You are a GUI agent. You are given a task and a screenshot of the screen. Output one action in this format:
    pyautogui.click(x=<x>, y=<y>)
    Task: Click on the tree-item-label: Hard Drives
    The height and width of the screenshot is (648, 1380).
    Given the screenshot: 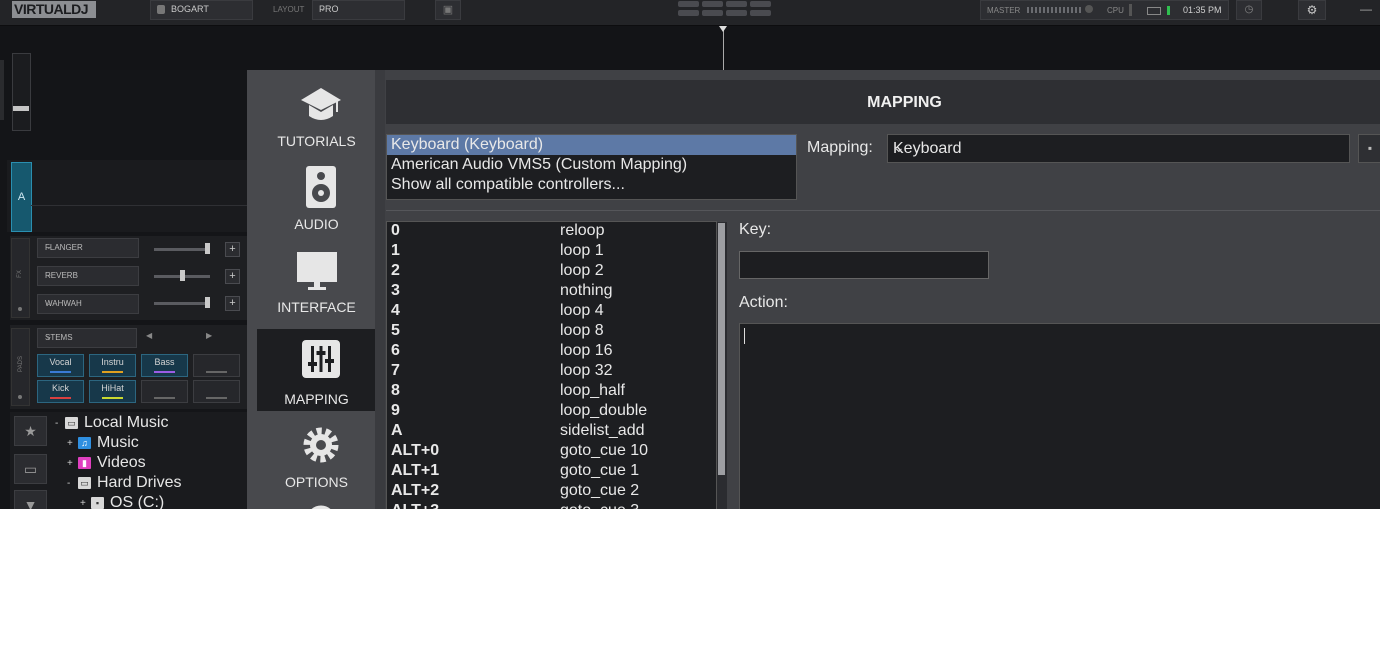 What is the action you would take?
    pyautogui.click(x=139, y=483)
    